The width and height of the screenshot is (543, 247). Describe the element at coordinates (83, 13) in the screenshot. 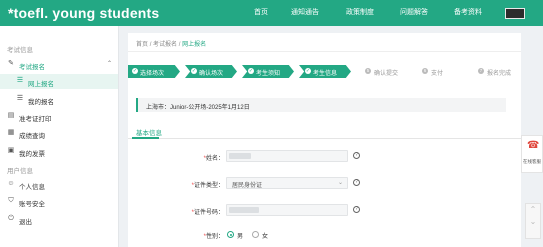

I see `site-logo: *toefl. young students` at that location.